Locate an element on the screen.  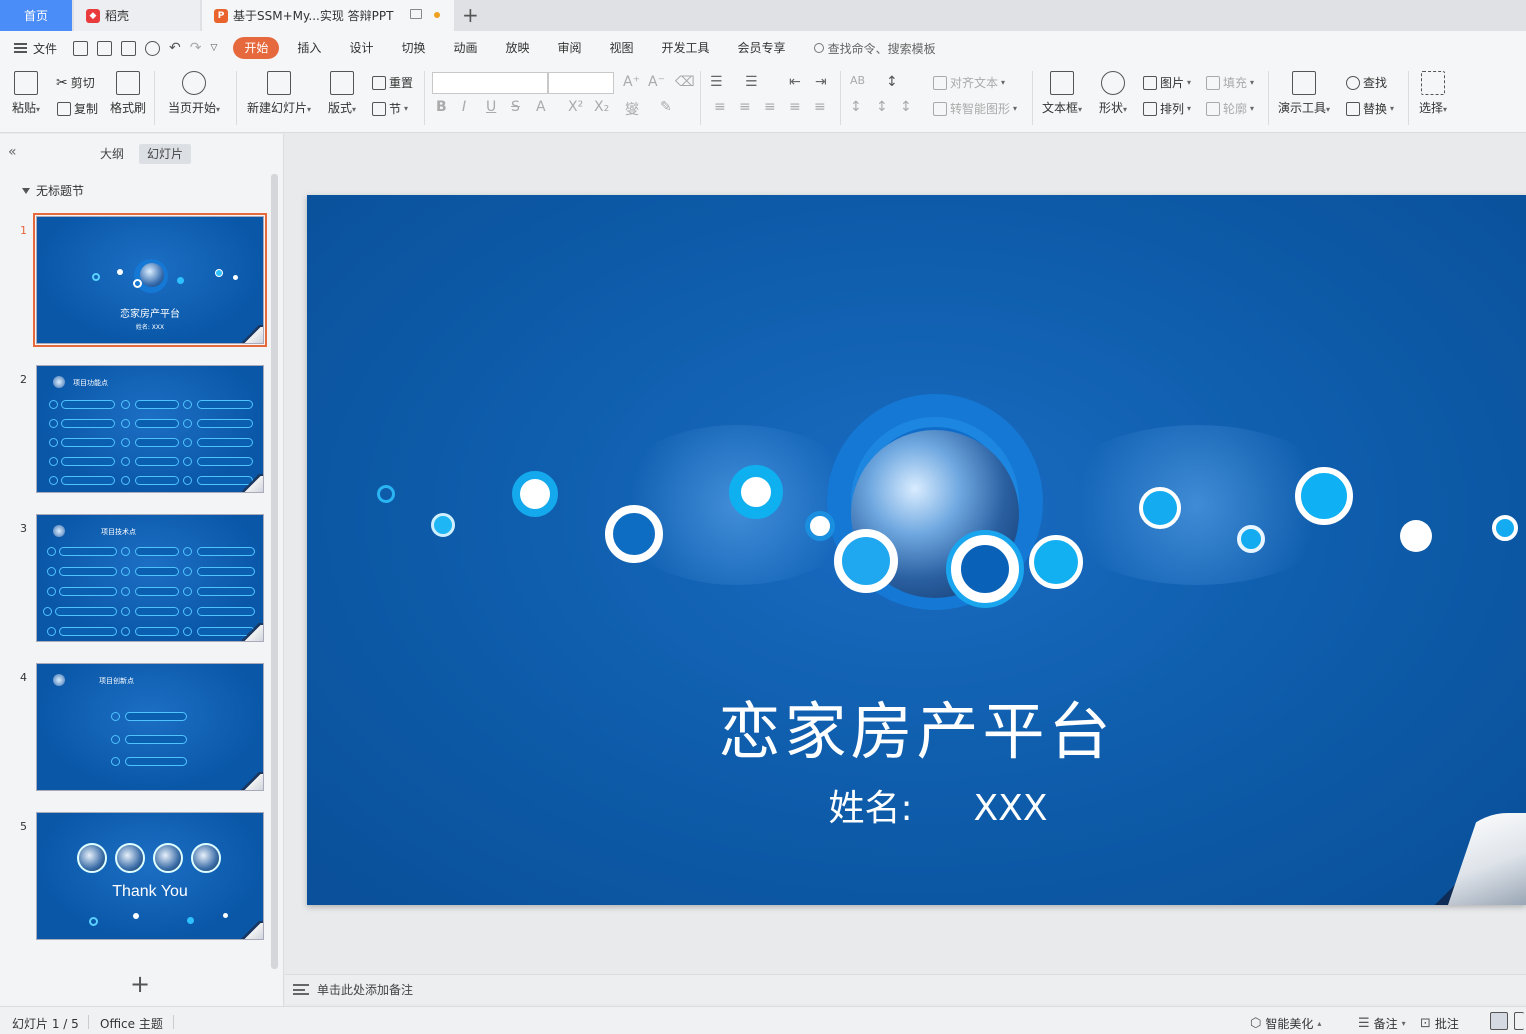
convert-smartart-button: 转智能图形 ▾ is located at coordinates (975, 108).